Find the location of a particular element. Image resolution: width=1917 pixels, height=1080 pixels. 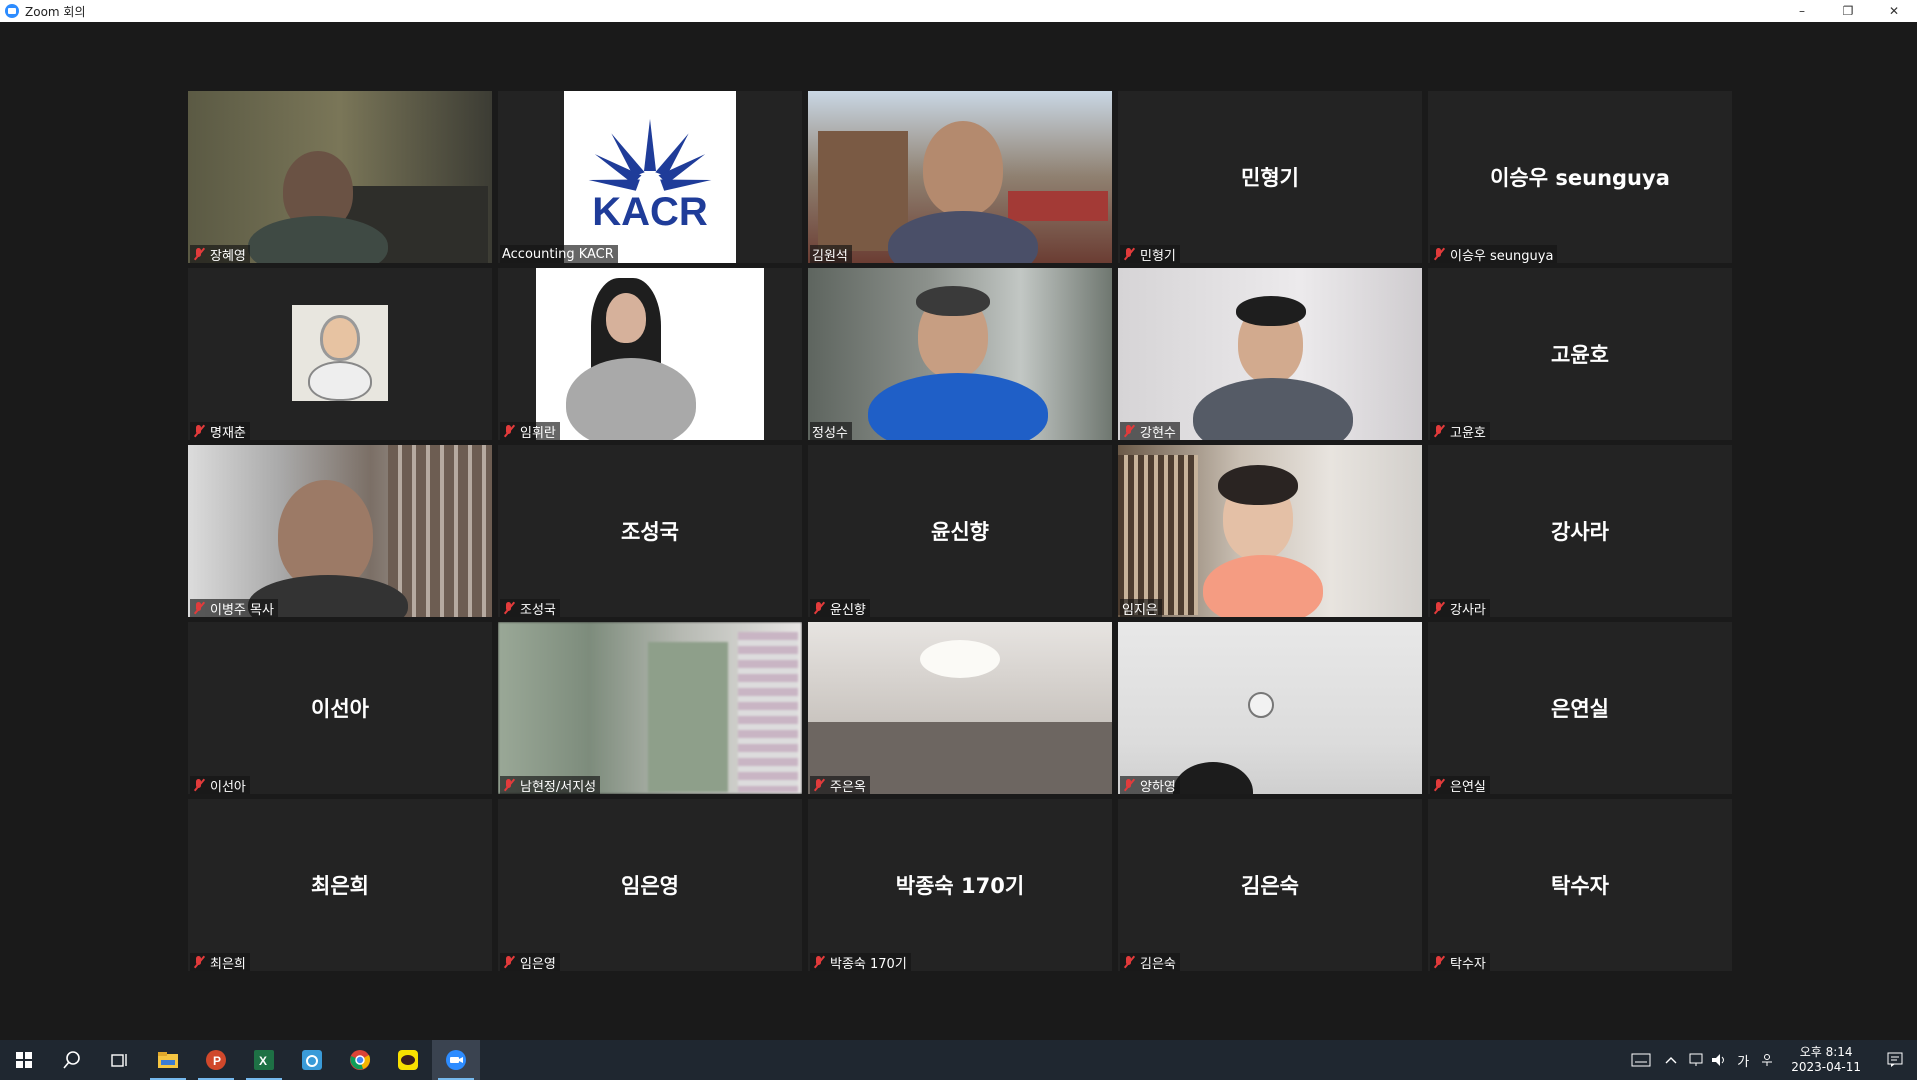

participant-tile: 박종숙 170기 박종숙 170기 is located at coordinates (960, 885).